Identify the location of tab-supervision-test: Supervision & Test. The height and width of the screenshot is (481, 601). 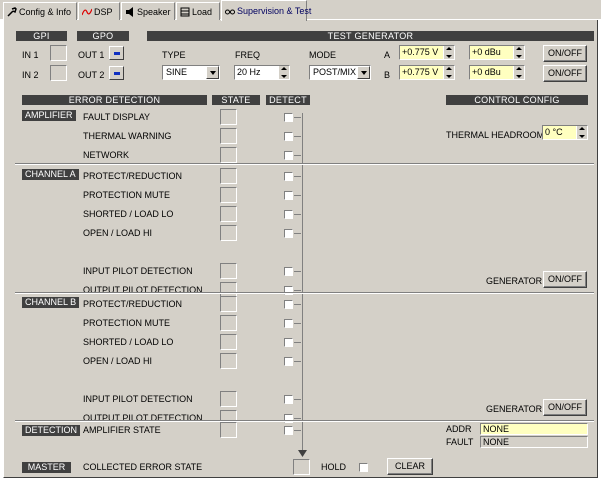
(266, 10).